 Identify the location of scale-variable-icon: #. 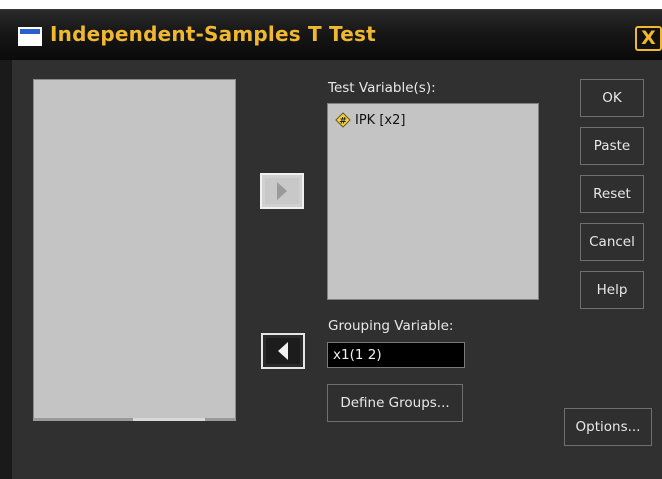
(343, 120).